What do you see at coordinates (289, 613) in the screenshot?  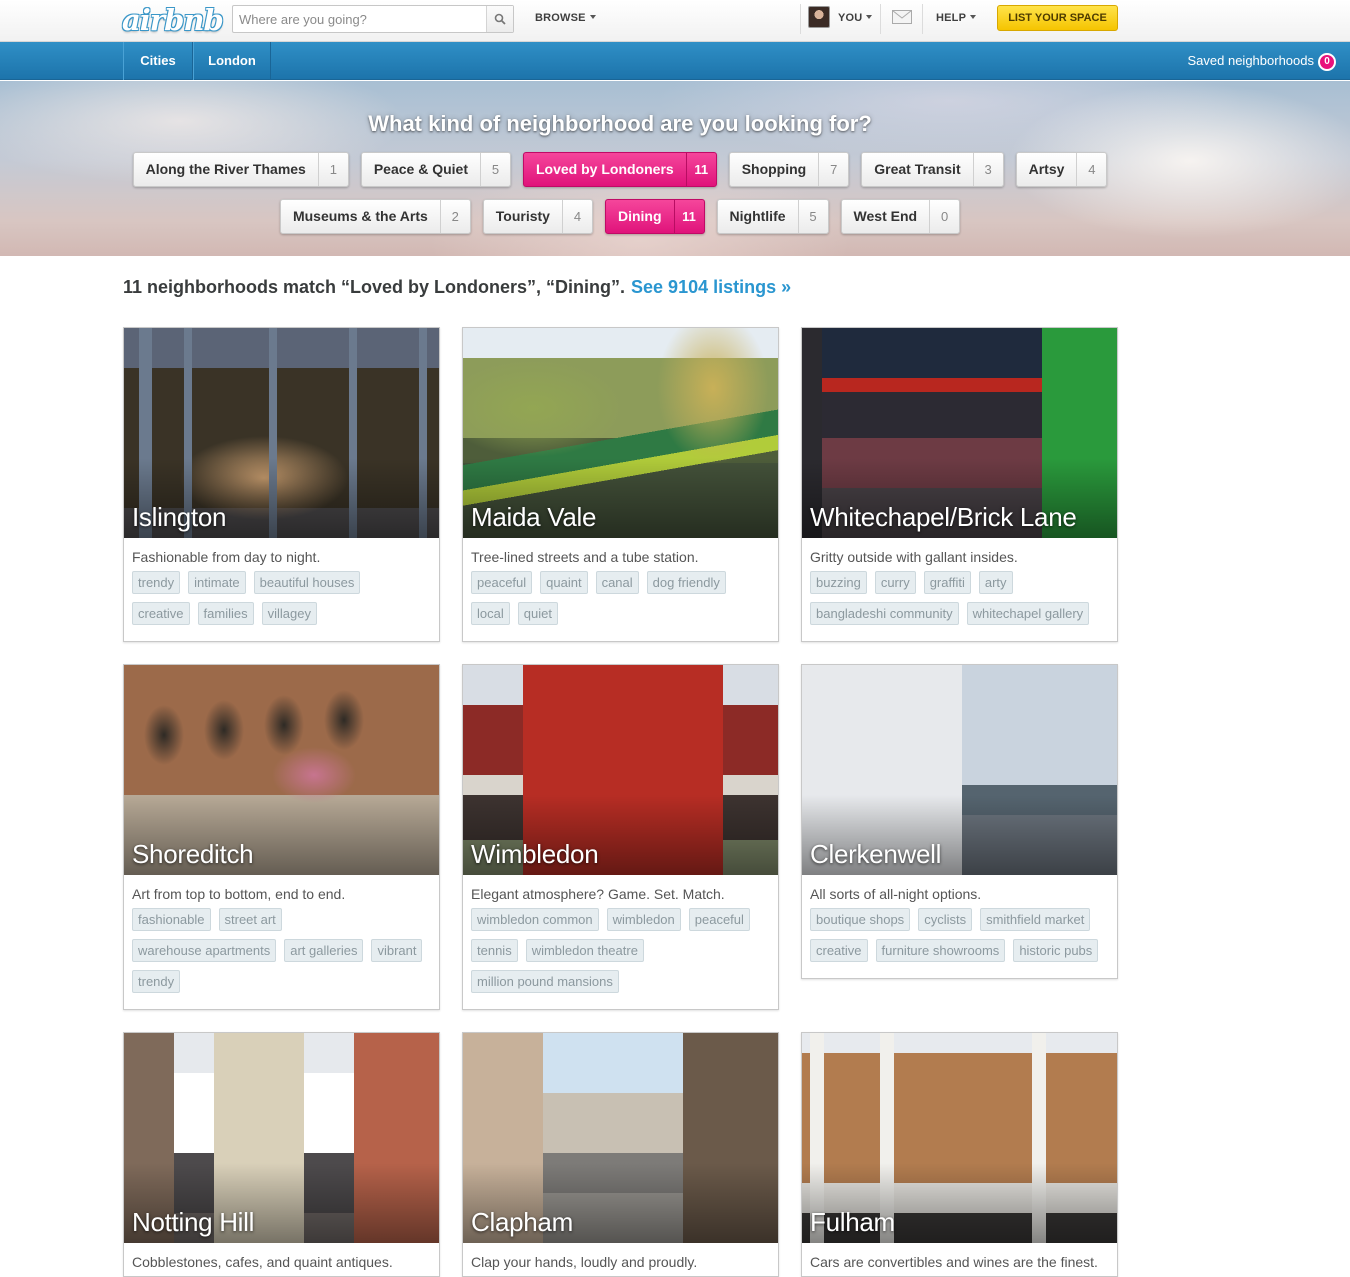 I see `tag: villagey` at bounding box center [289, 613].